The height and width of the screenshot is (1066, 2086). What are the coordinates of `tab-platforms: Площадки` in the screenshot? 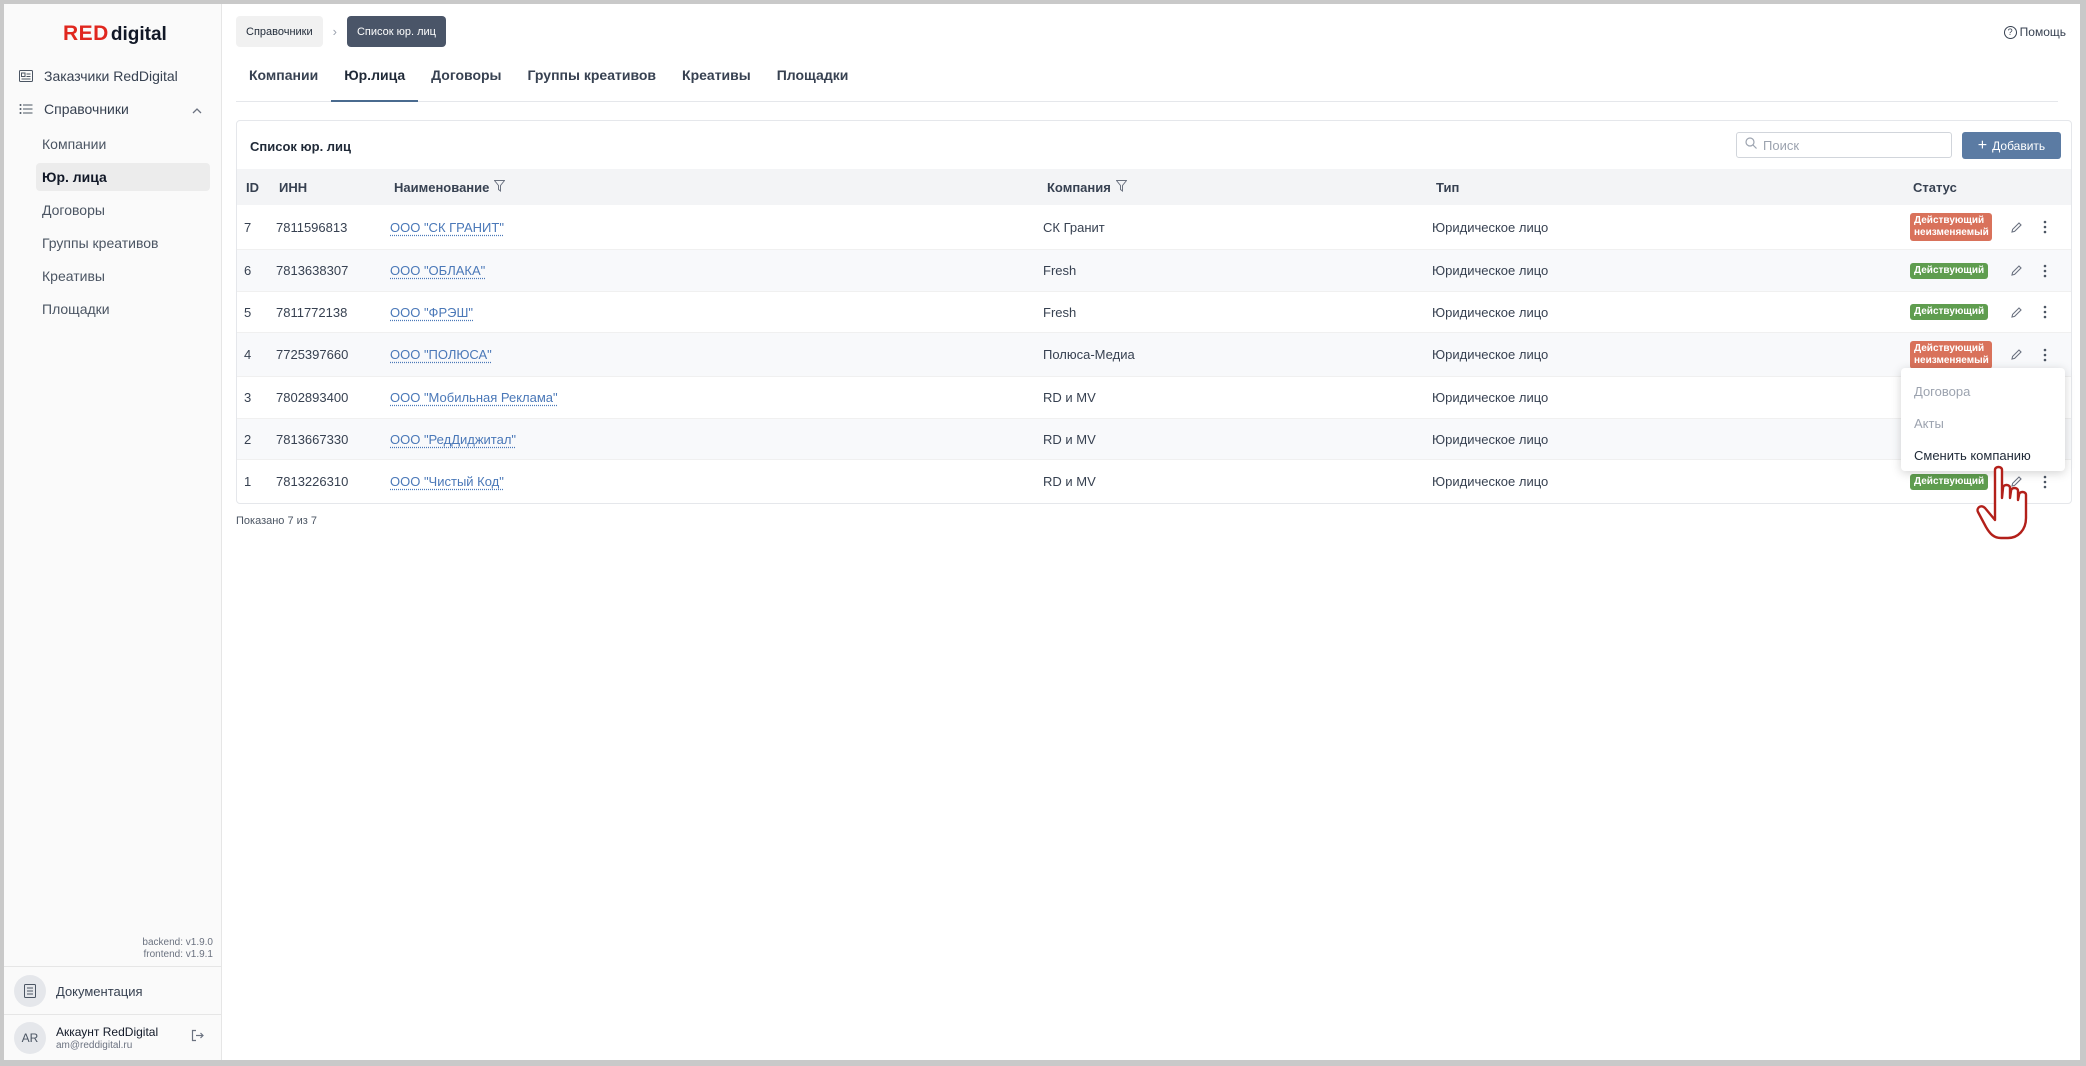 It's located at (813, 75).